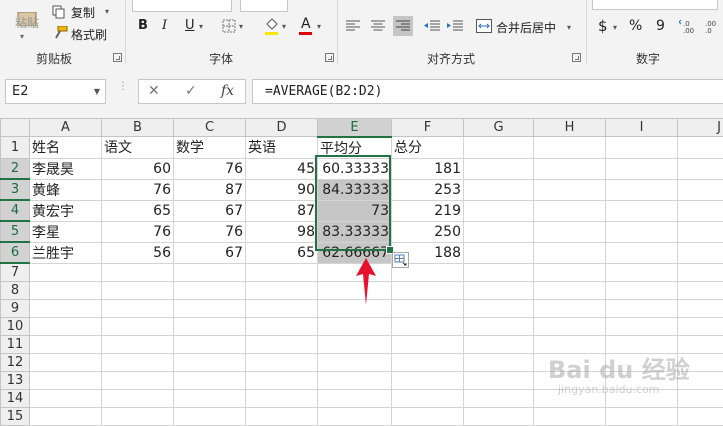  Describe the element at coordinates (15, 168) in the screenshot. I see `row-header: 2` at that location.